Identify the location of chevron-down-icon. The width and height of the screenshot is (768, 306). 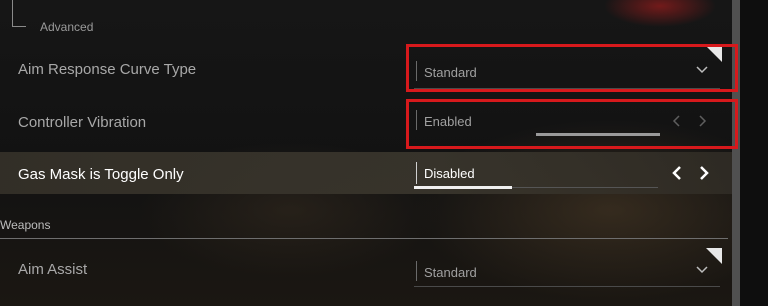
(702, 270).